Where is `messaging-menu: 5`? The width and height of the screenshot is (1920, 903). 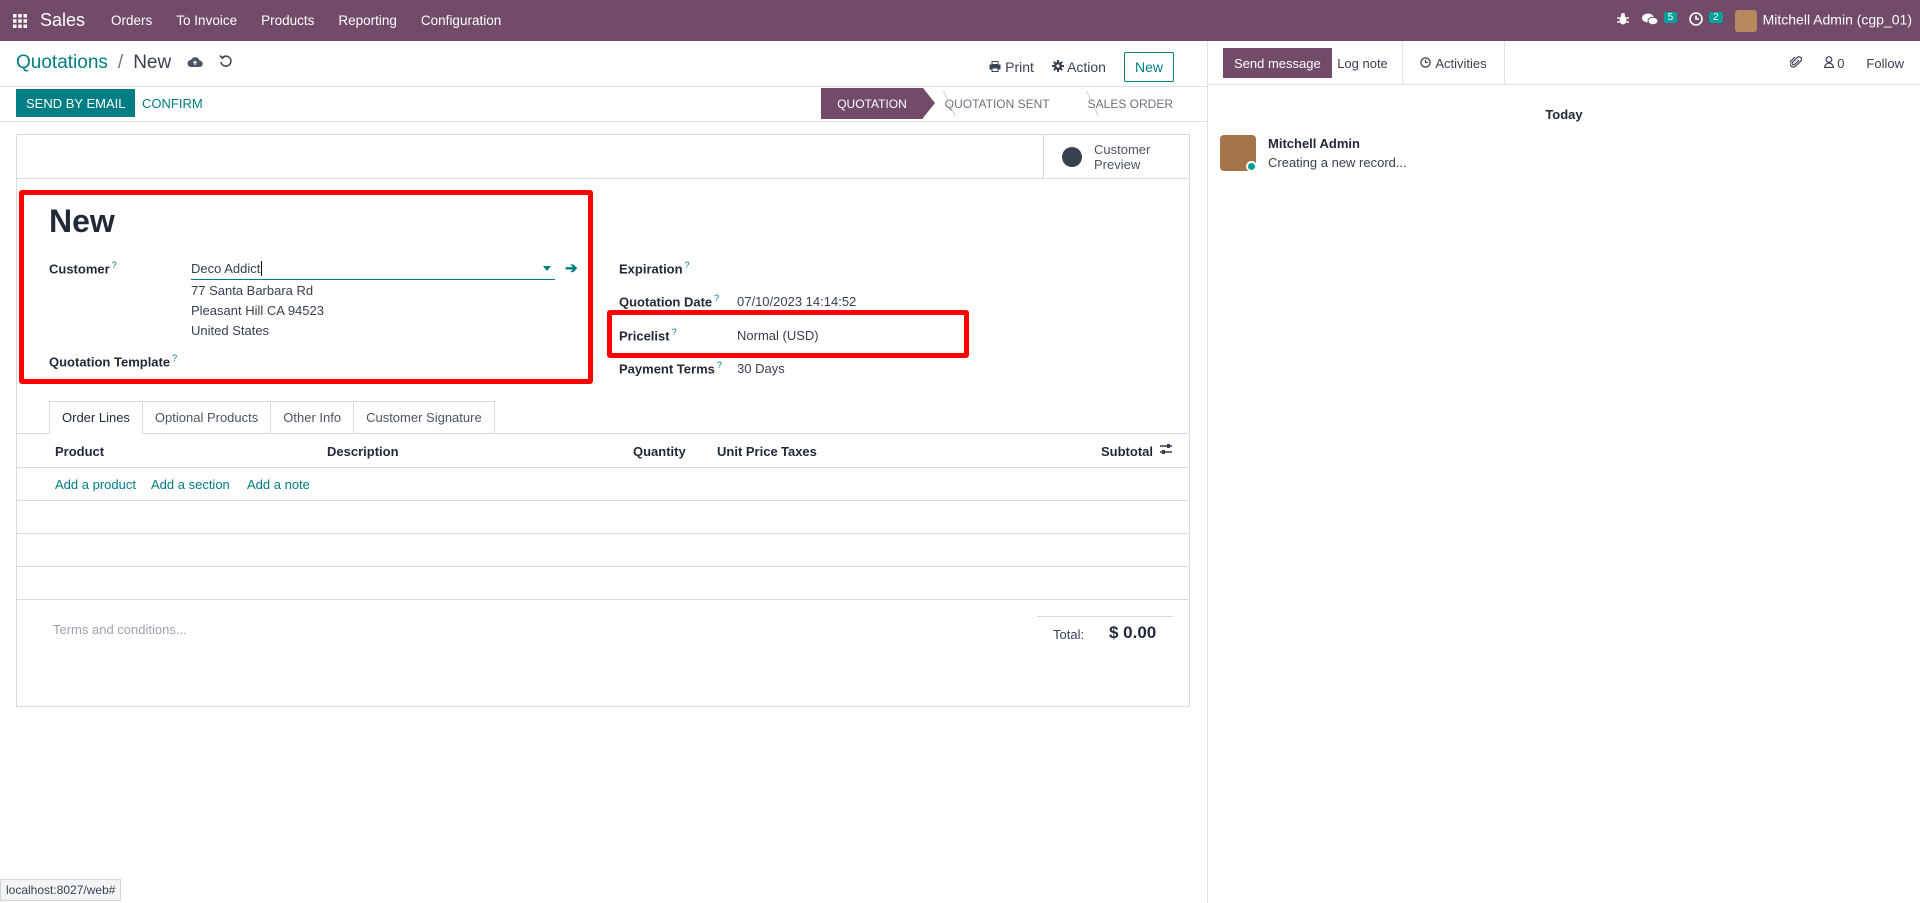
messaging-menu: 5 is located at coordinates (1659, 20).